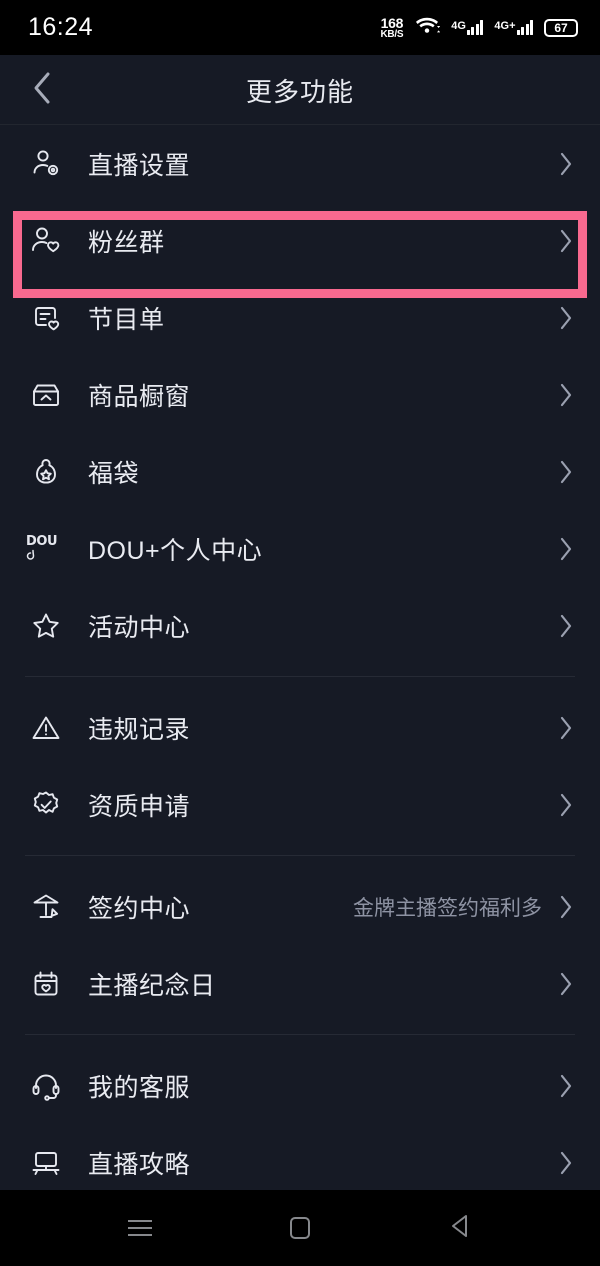  I want to click on star-icon, so click(46, 626).